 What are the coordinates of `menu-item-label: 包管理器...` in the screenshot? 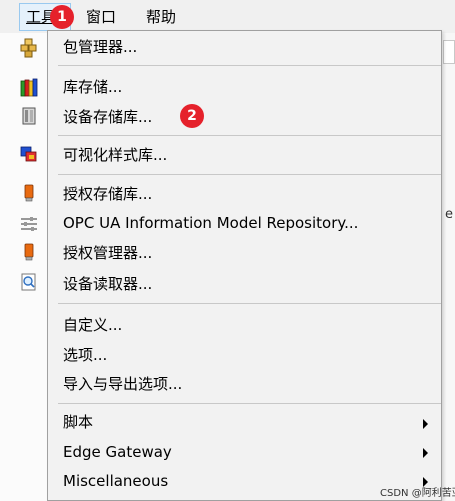 It's located at (100, 47).